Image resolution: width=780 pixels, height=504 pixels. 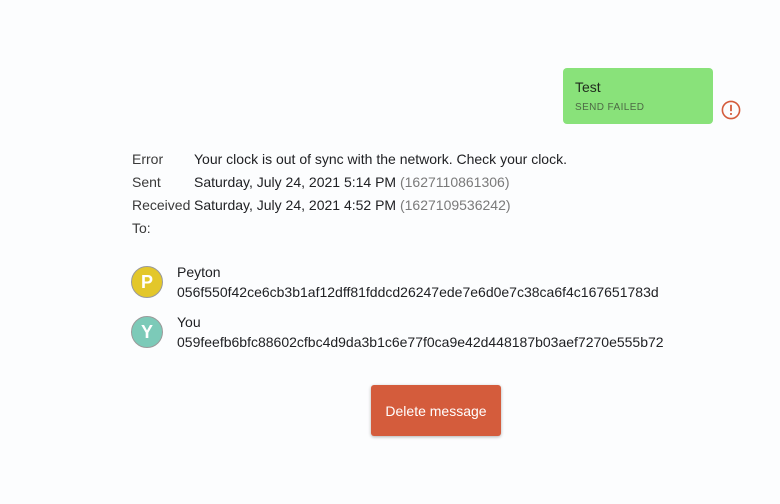 I want to click on message-bubble: Test SEND FAILED, so click(x=638, y=96).